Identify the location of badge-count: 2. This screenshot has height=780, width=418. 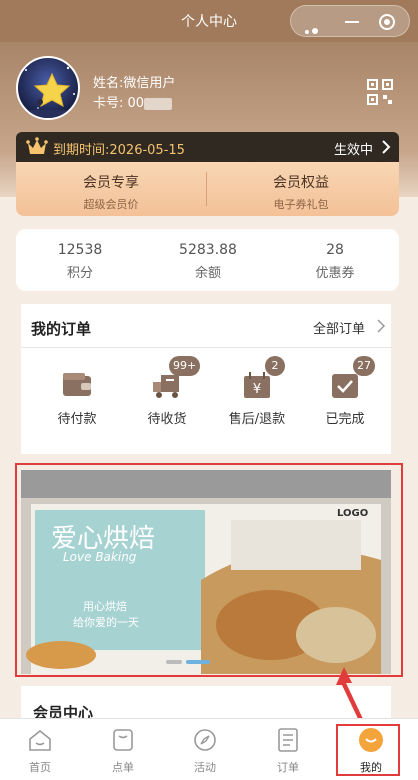
(275, 366).